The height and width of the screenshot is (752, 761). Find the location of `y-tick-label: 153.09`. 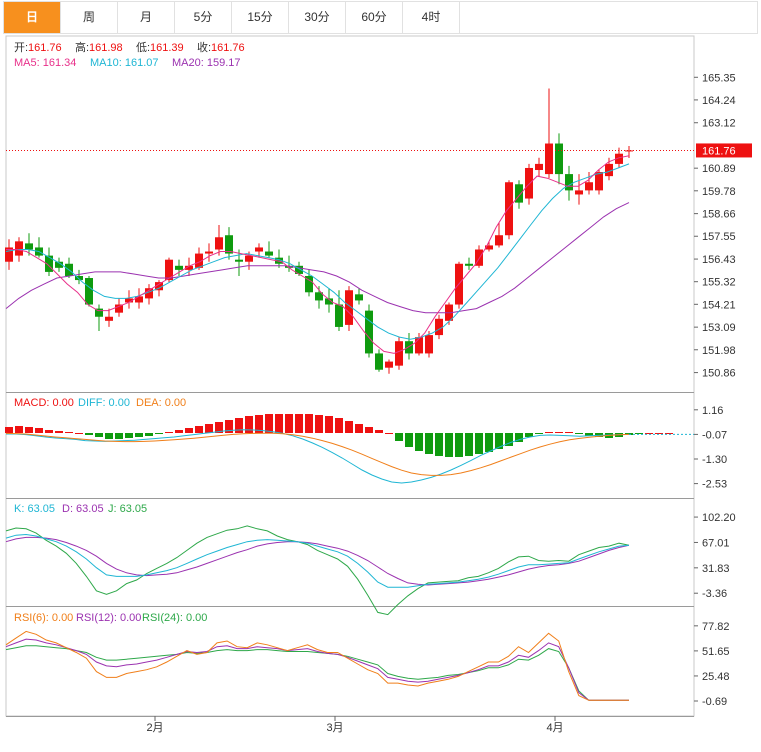

y-tick-label: 153.09 is located at coordinates (719, 328).